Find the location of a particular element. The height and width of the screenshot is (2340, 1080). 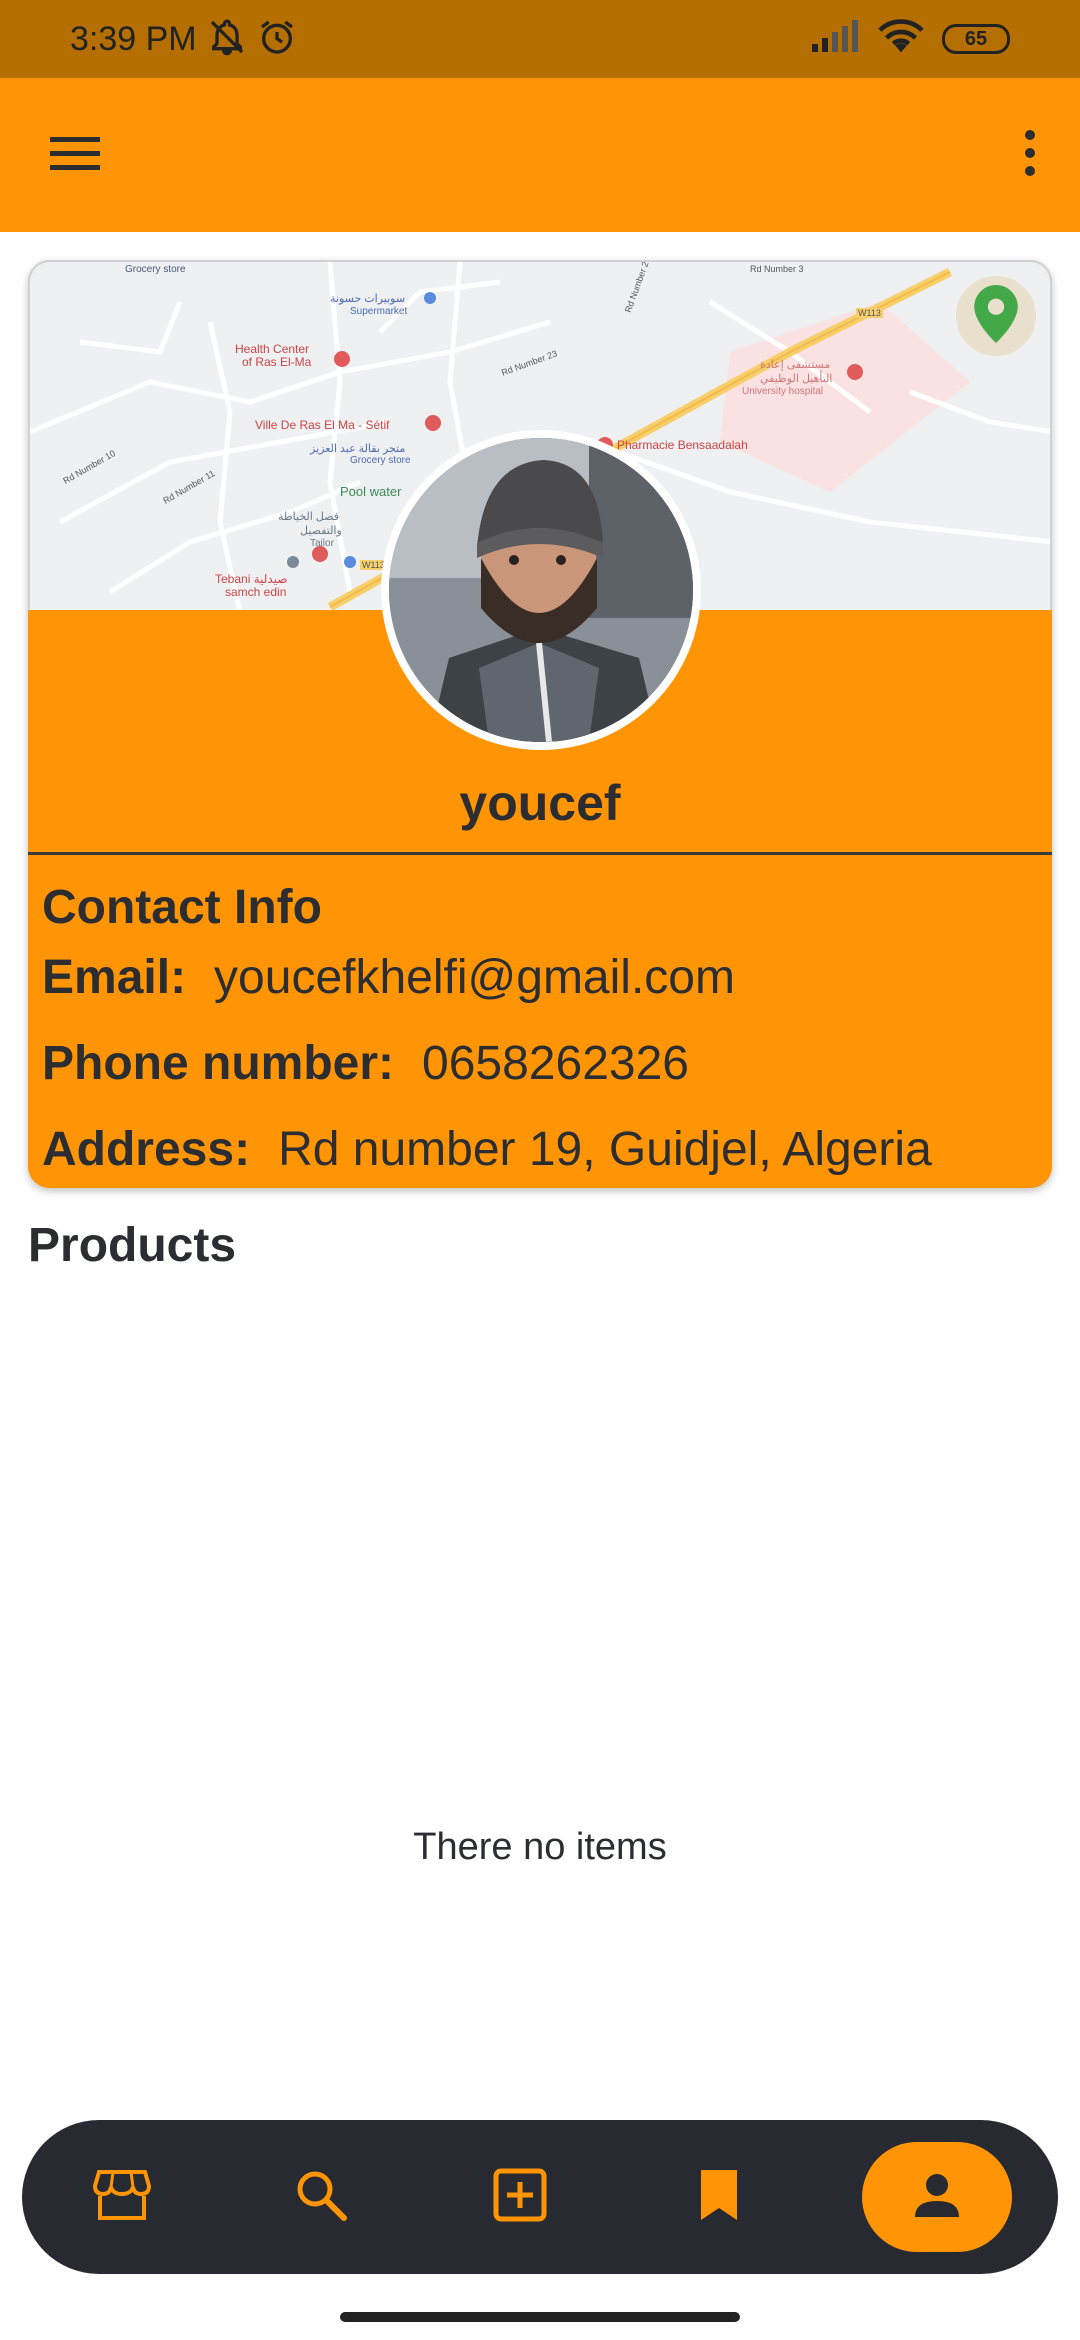

avatar-photo is located at coordinates (541, 590).